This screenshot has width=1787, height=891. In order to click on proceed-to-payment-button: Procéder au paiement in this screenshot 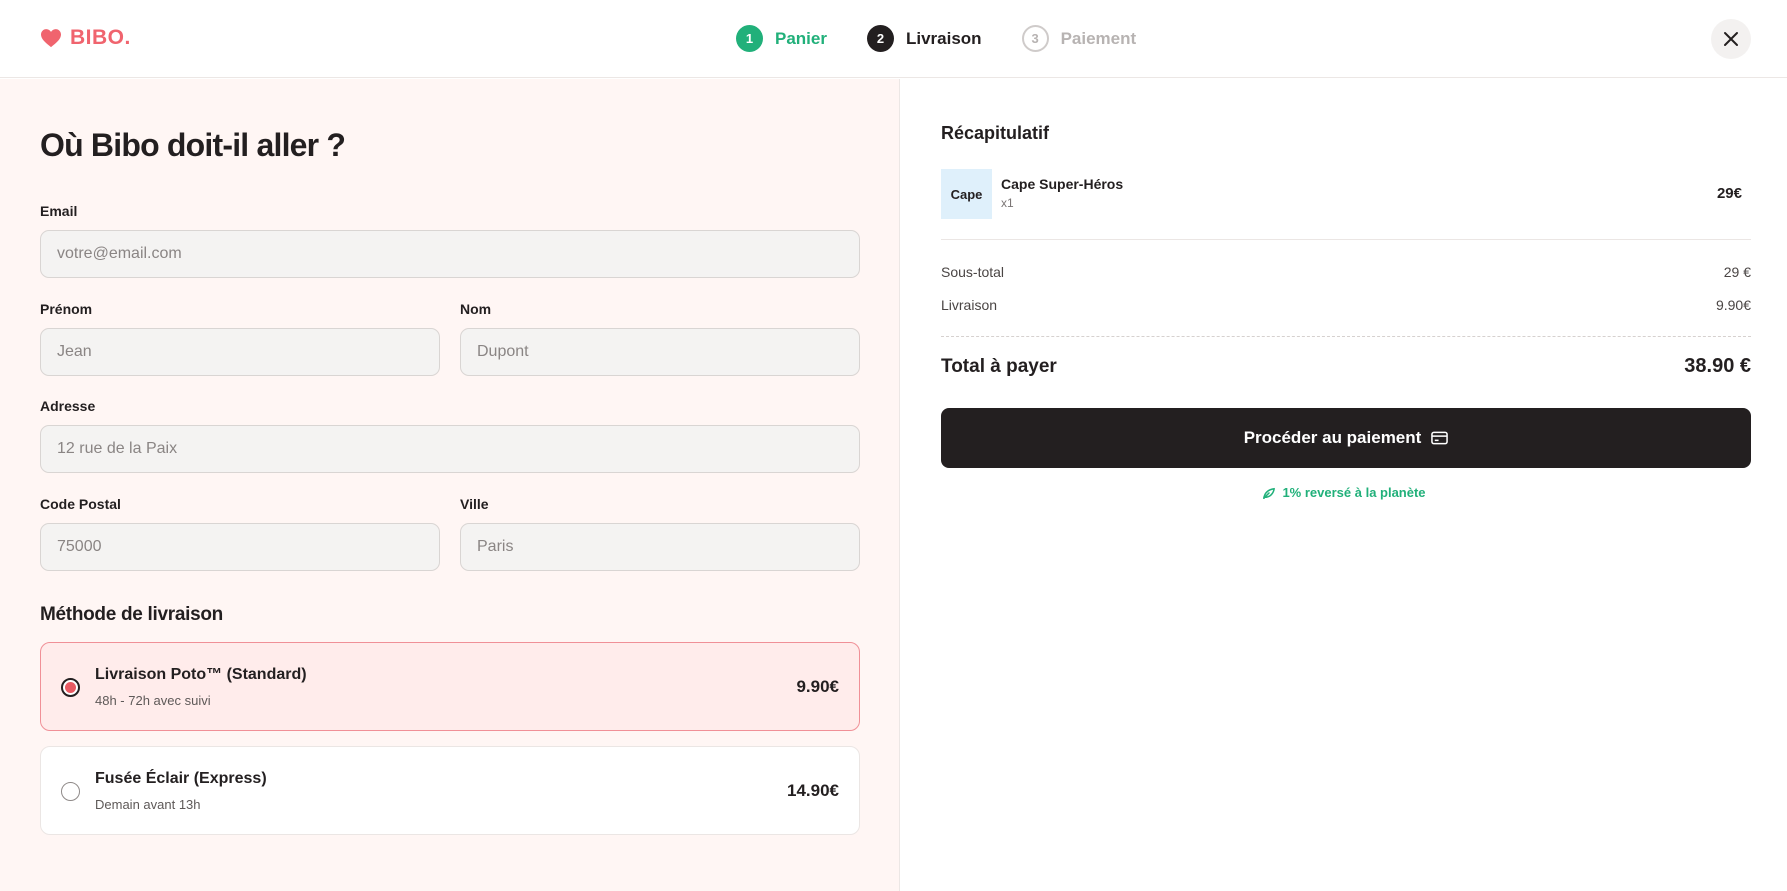, I will do `click(1346, 438)`.